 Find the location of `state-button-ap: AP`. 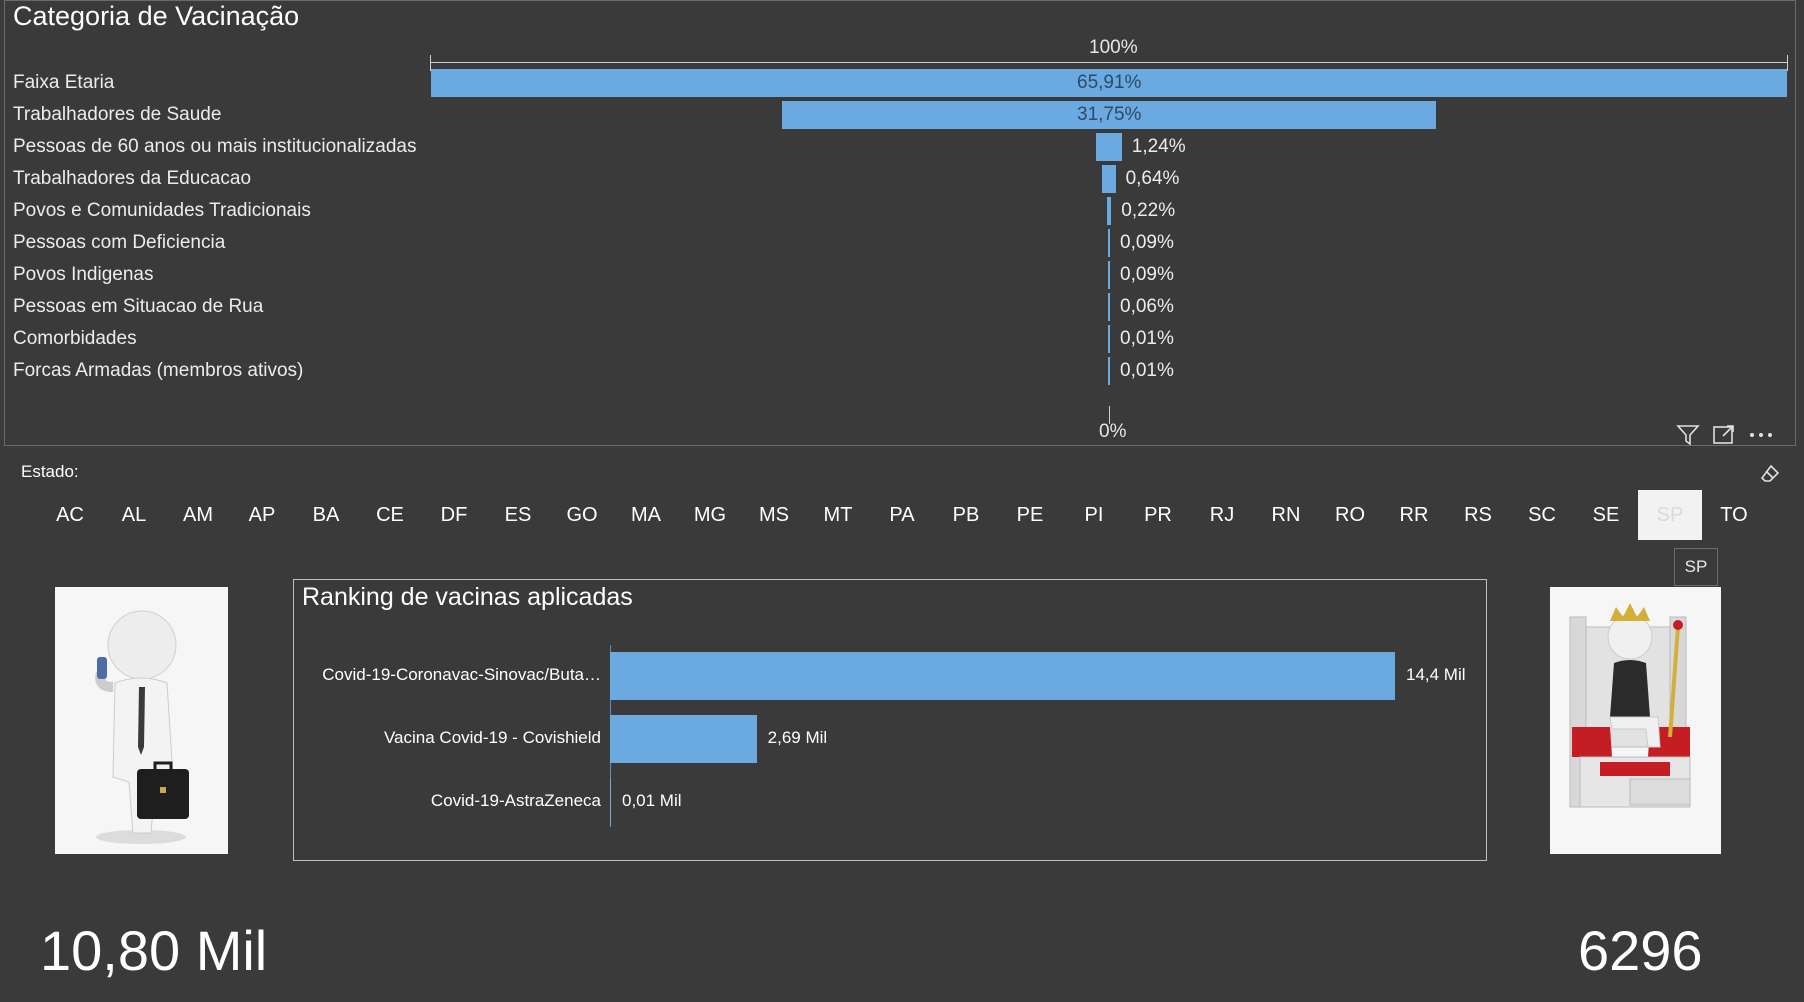

state-button-ap: AP is located at coordinates (262, 515).